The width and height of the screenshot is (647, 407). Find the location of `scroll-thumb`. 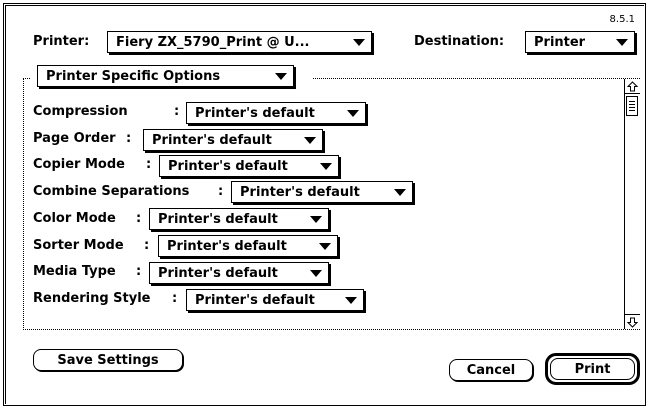

scroll-thumb is located at coordinates (632, 106).